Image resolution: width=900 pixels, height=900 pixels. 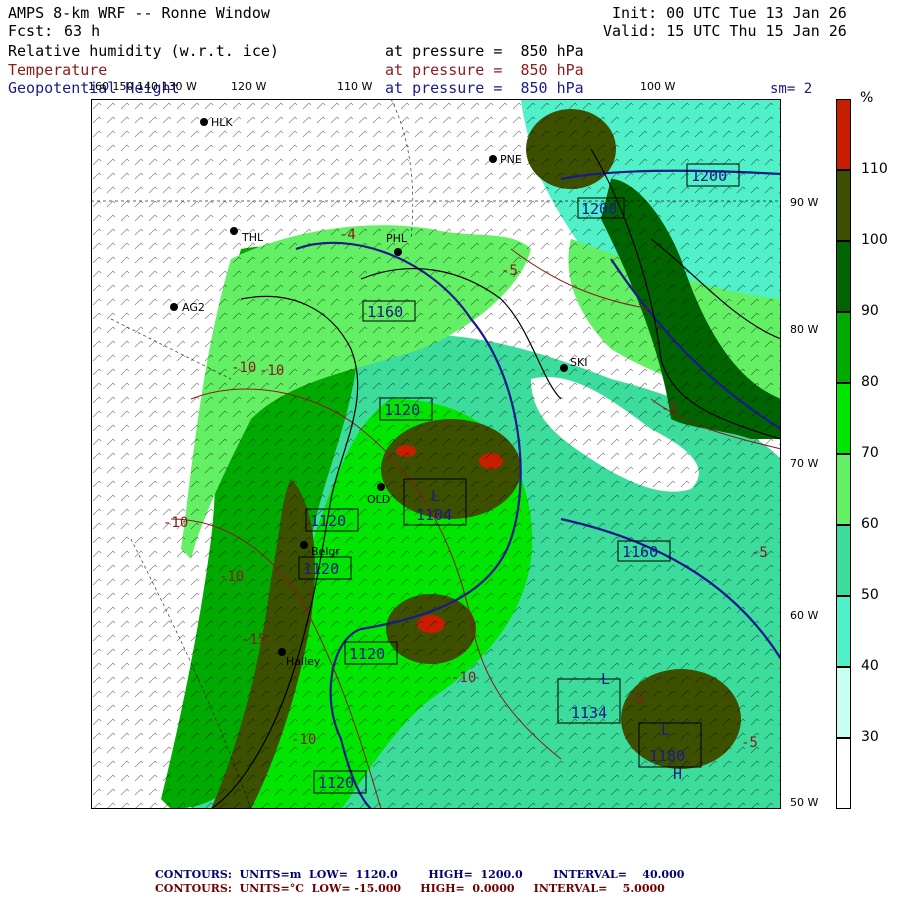 I want to click on fcst-label: Fcst:, so click(x=31, y=31).